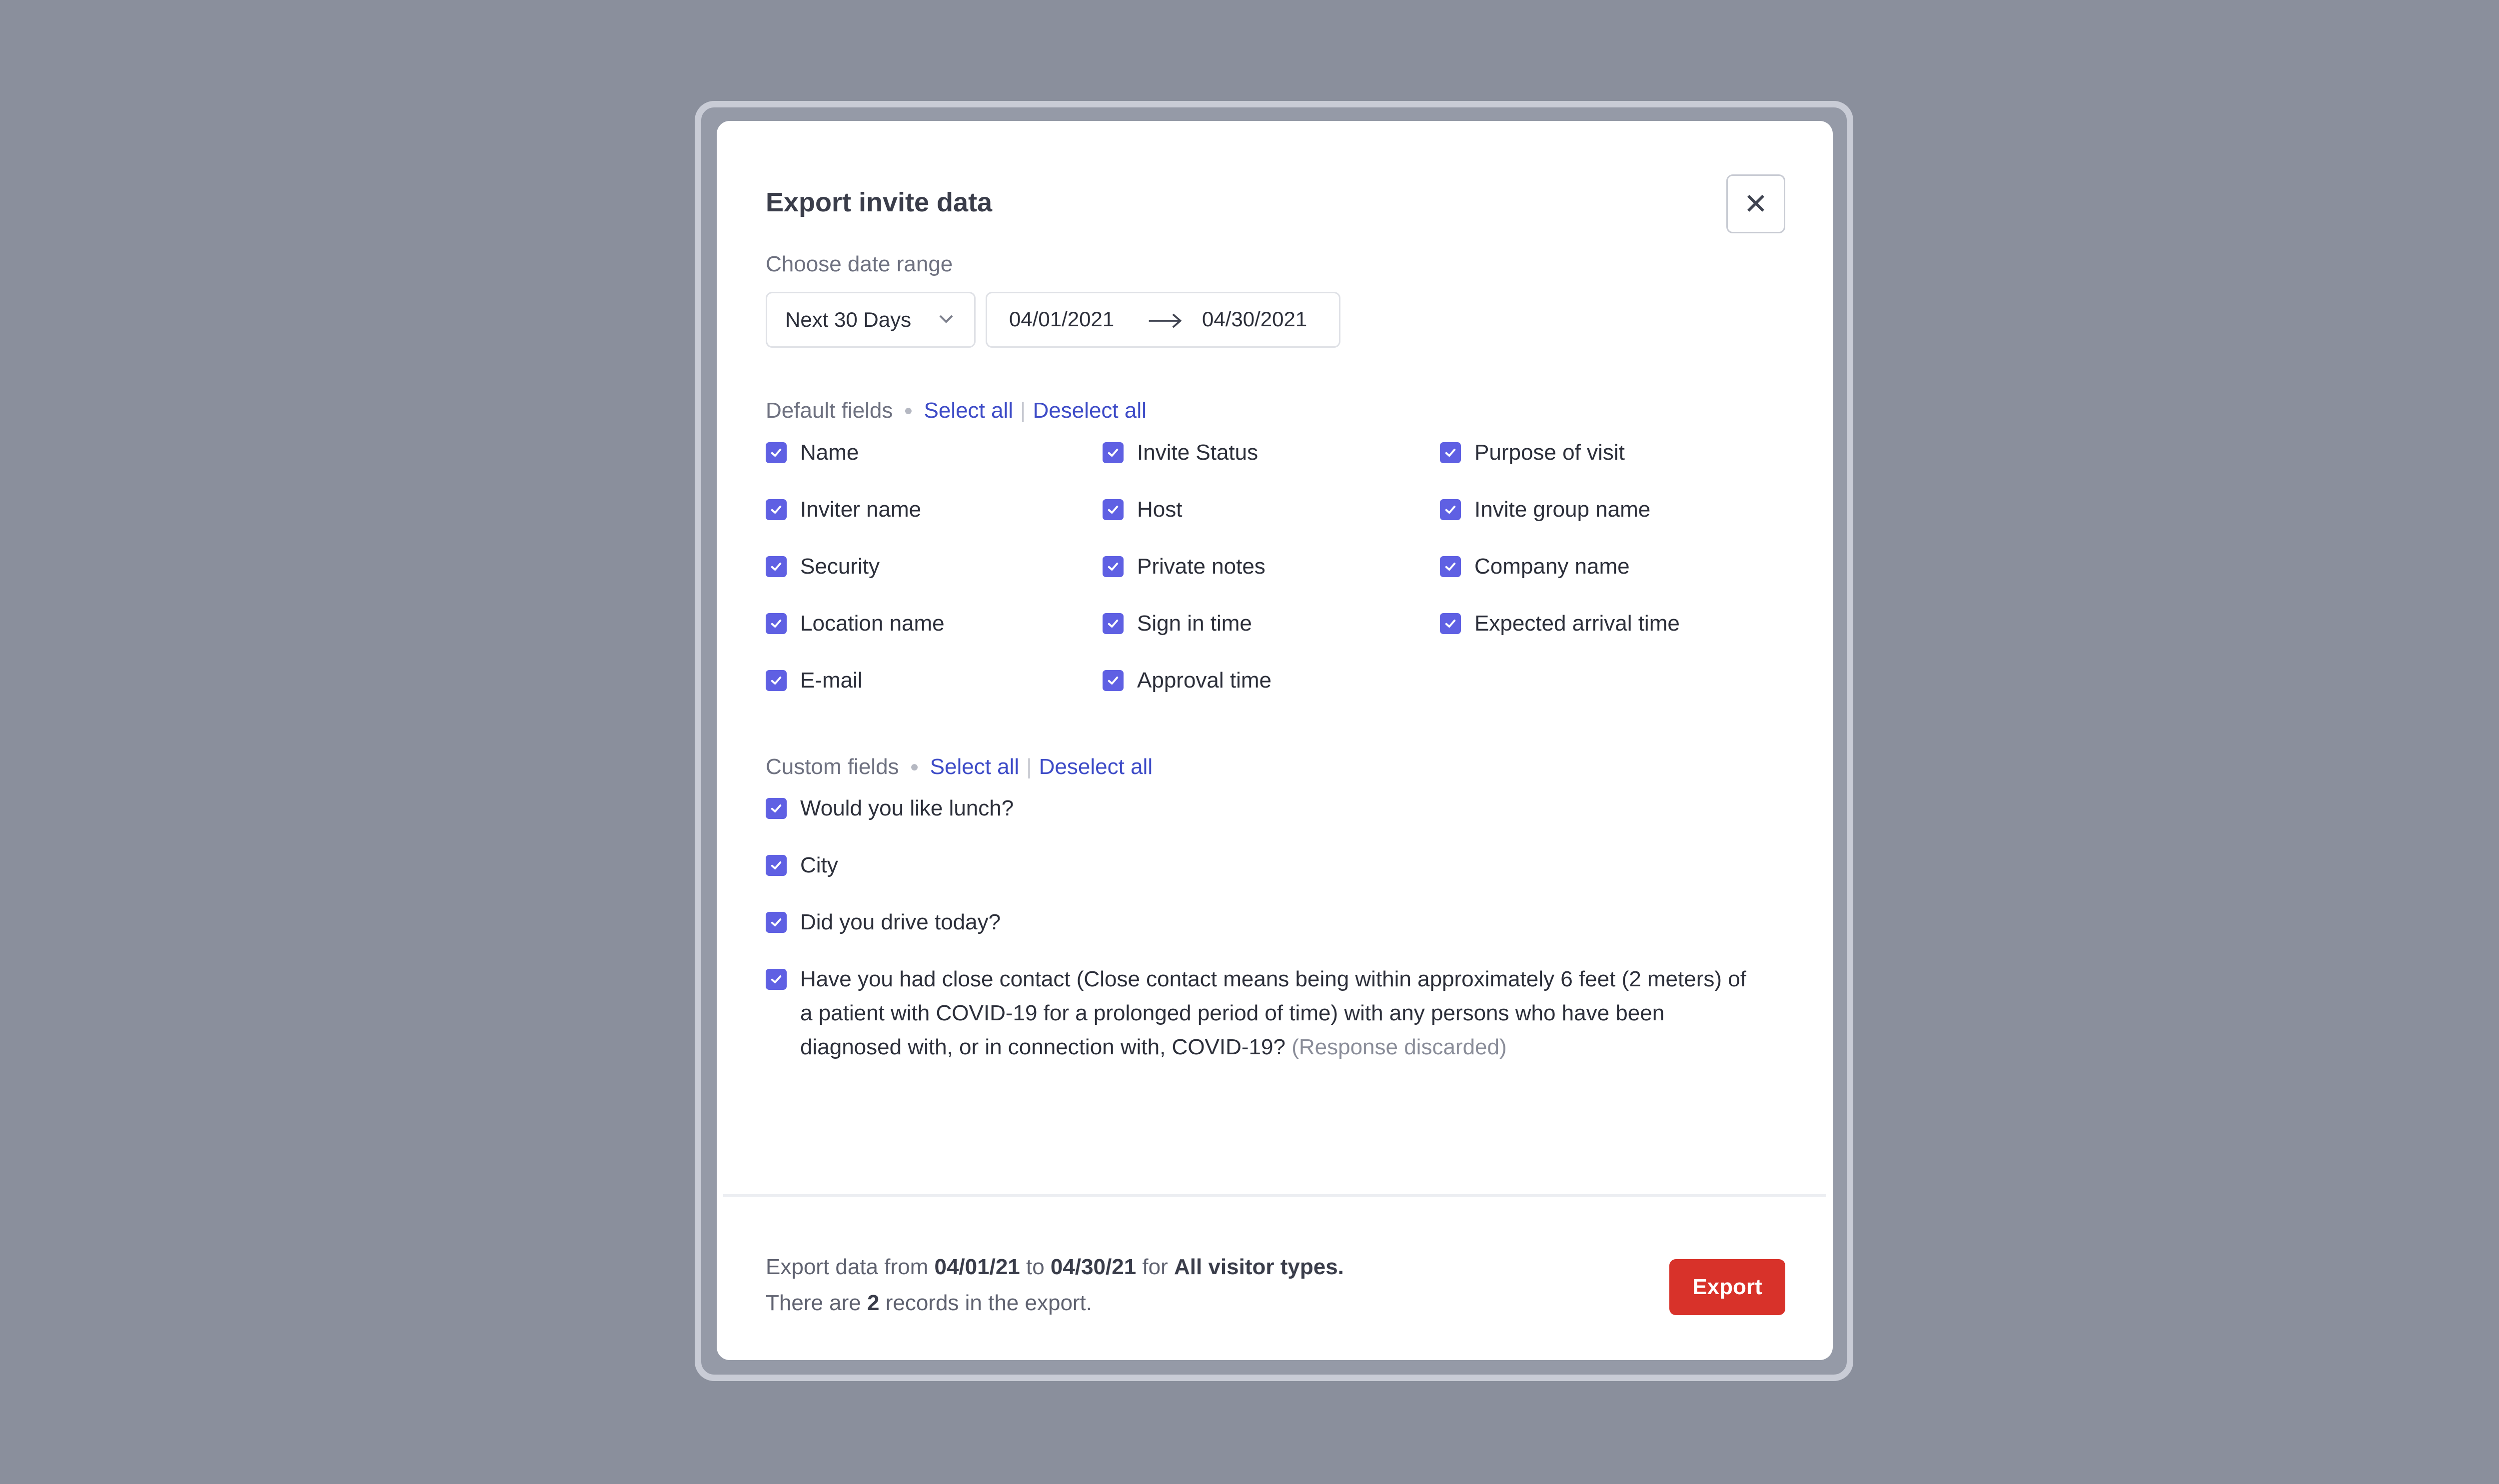  I want to click on field-label: Did you drive today?, so click(900, 922).